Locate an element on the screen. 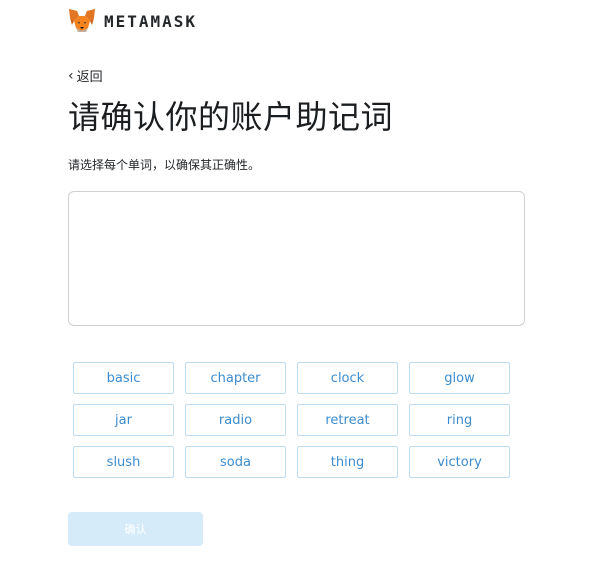 The width and height of the screenshot is (600, 564). word-button: ring is located at coordinates (459, 420).